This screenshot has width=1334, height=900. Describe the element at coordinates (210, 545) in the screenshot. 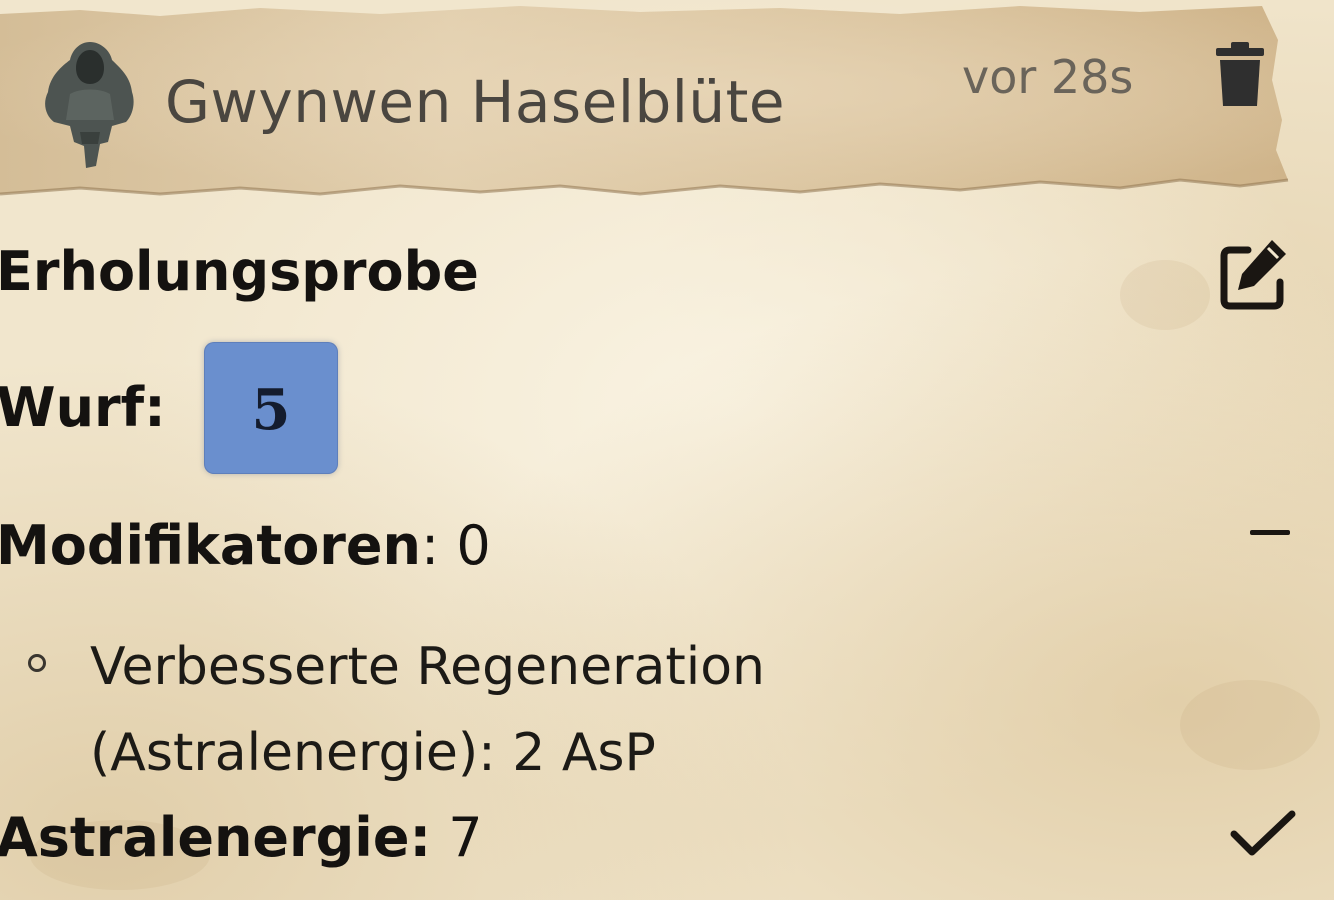

I see `modifiers-label: Modifikatoren` at that location.